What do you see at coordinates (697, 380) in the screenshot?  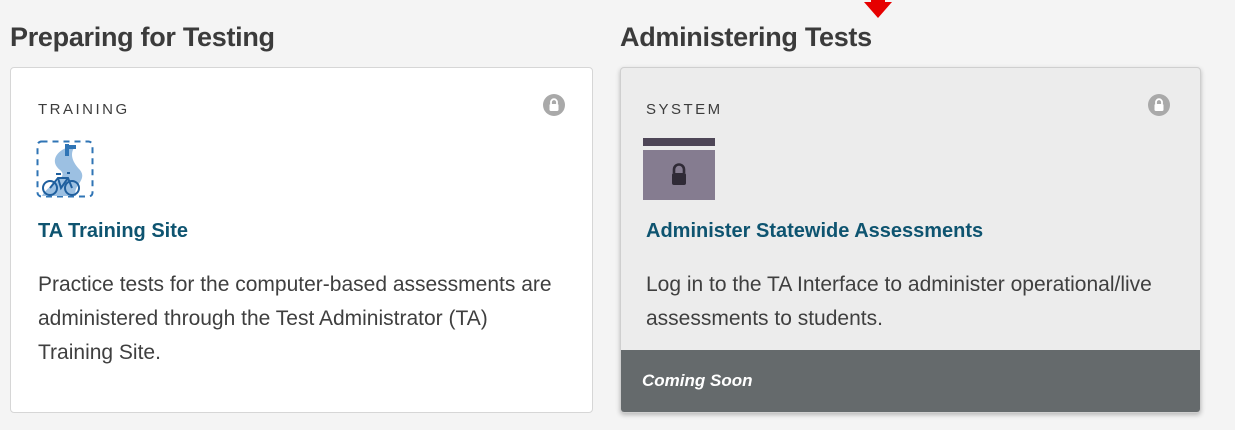 I see `coming-soon-label: Coming Soon` at bounding box center [697, 380].